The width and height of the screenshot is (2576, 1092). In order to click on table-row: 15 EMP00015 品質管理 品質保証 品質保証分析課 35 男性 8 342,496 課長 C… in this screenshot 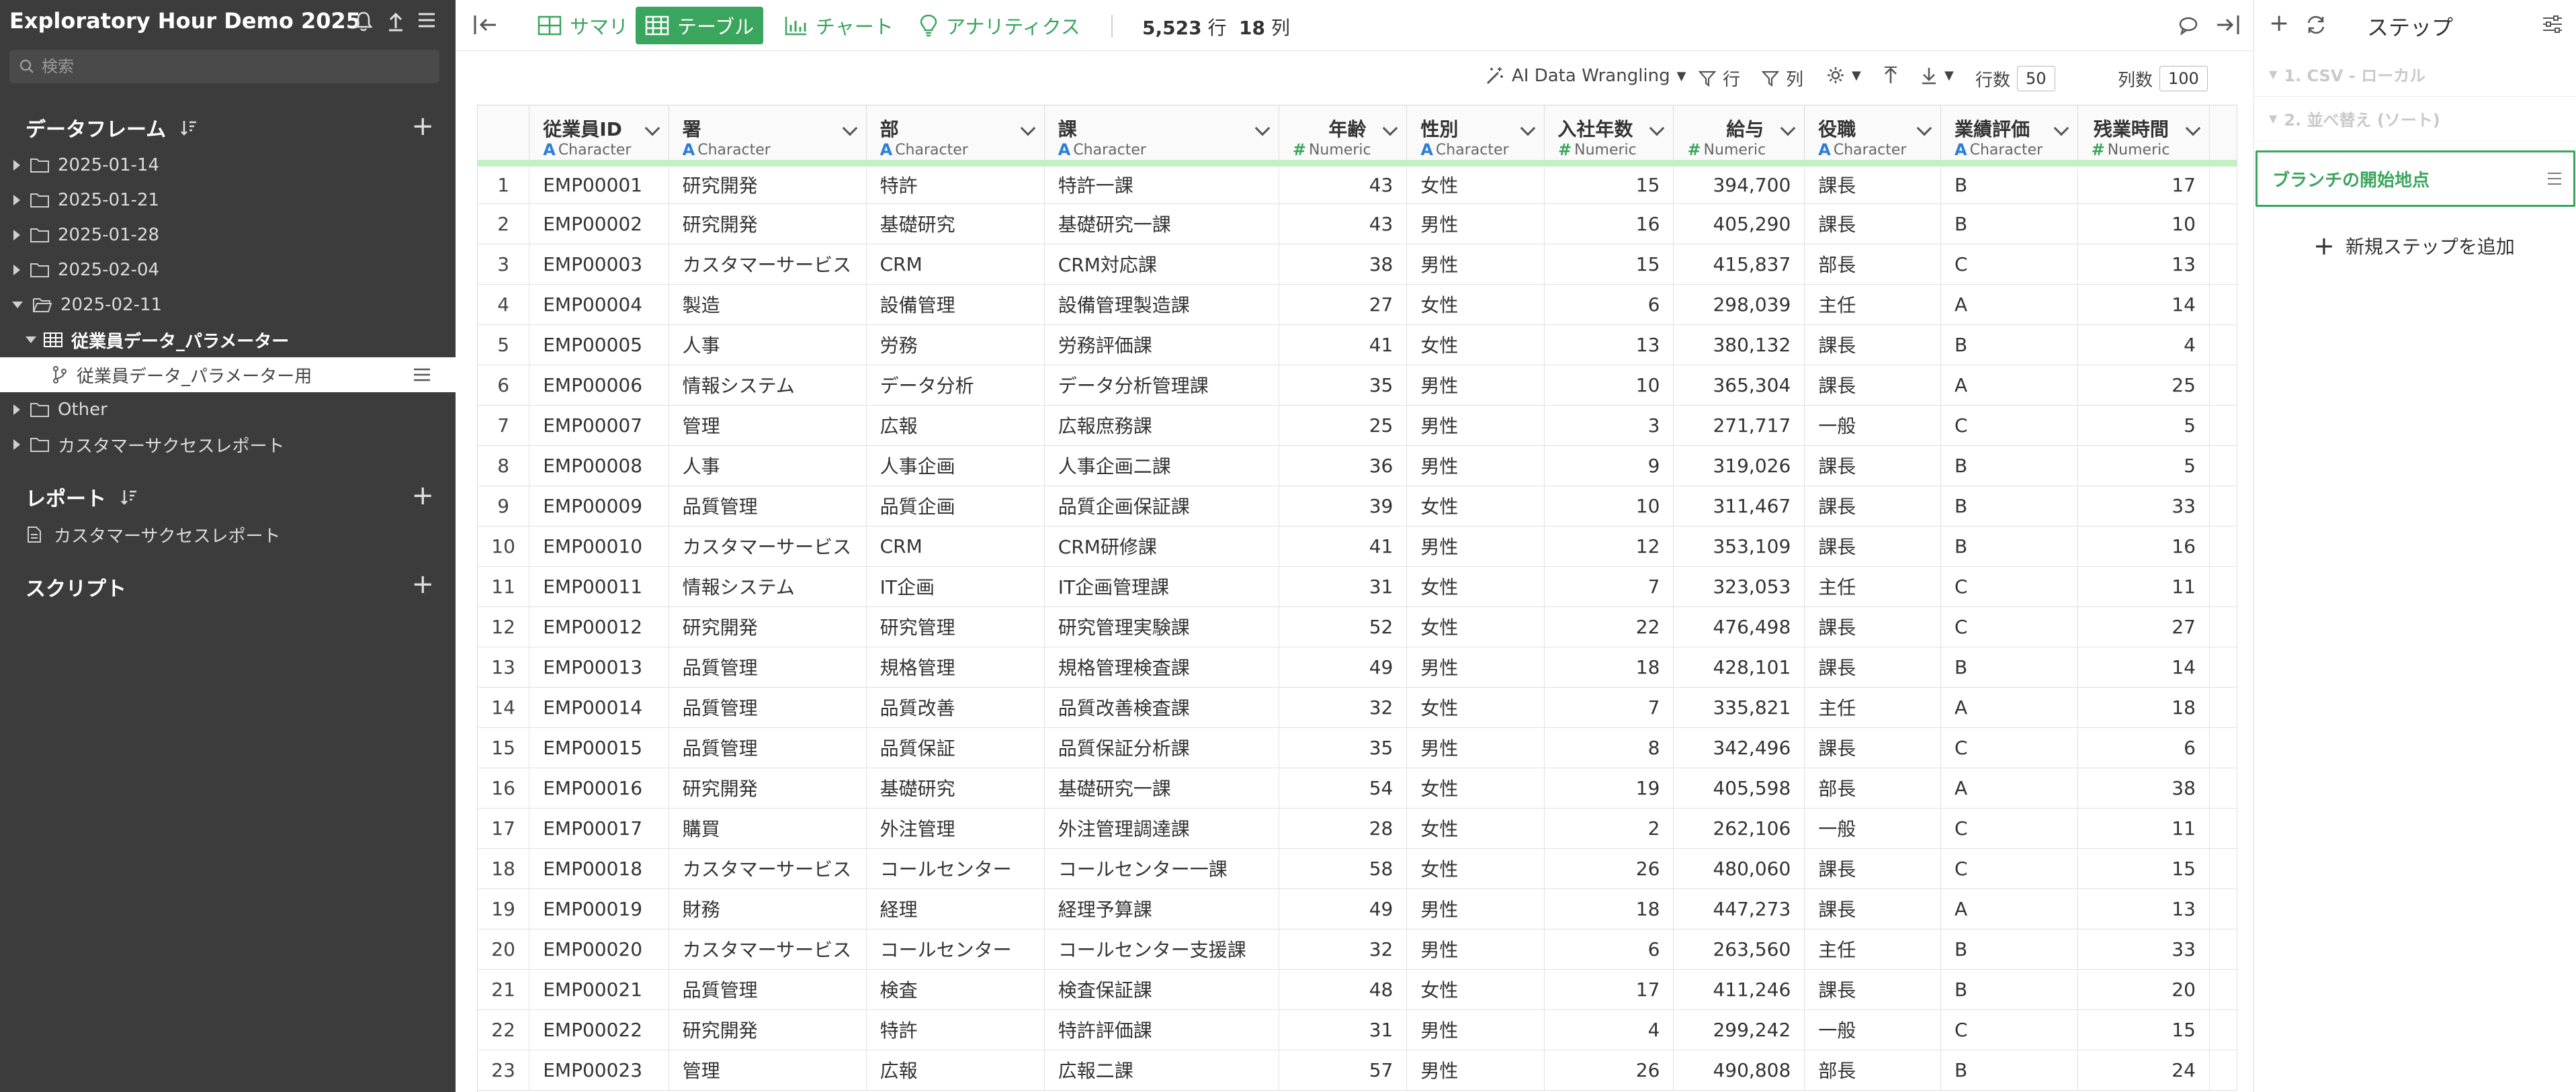, I will do `click(1357, 747)`.